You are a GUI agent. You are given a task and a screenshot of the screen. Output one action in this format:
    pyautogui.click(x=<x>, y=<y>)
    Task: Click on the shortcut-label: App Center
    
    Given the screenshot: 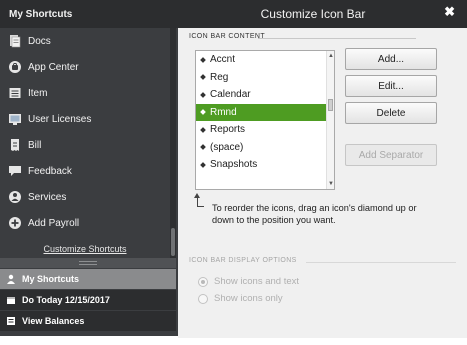 What is the action you would take?
    pyautogui.click(x=53, y=67)
    